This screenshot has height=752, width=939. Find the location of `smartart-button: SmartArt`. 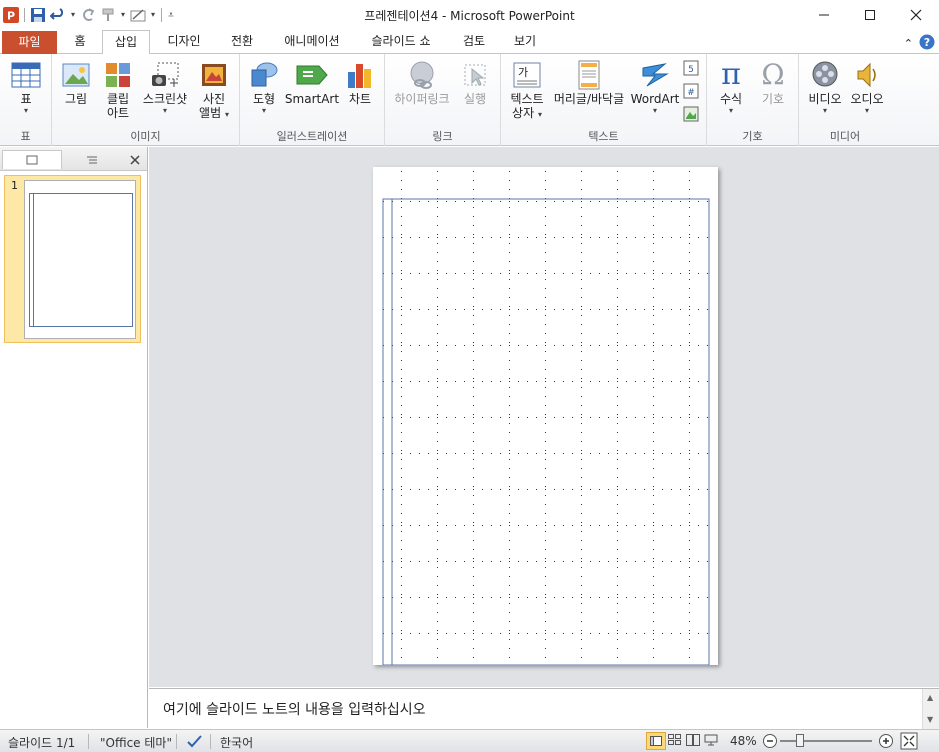

smartart-button: SmartArt is located at coordinates (312, 82).